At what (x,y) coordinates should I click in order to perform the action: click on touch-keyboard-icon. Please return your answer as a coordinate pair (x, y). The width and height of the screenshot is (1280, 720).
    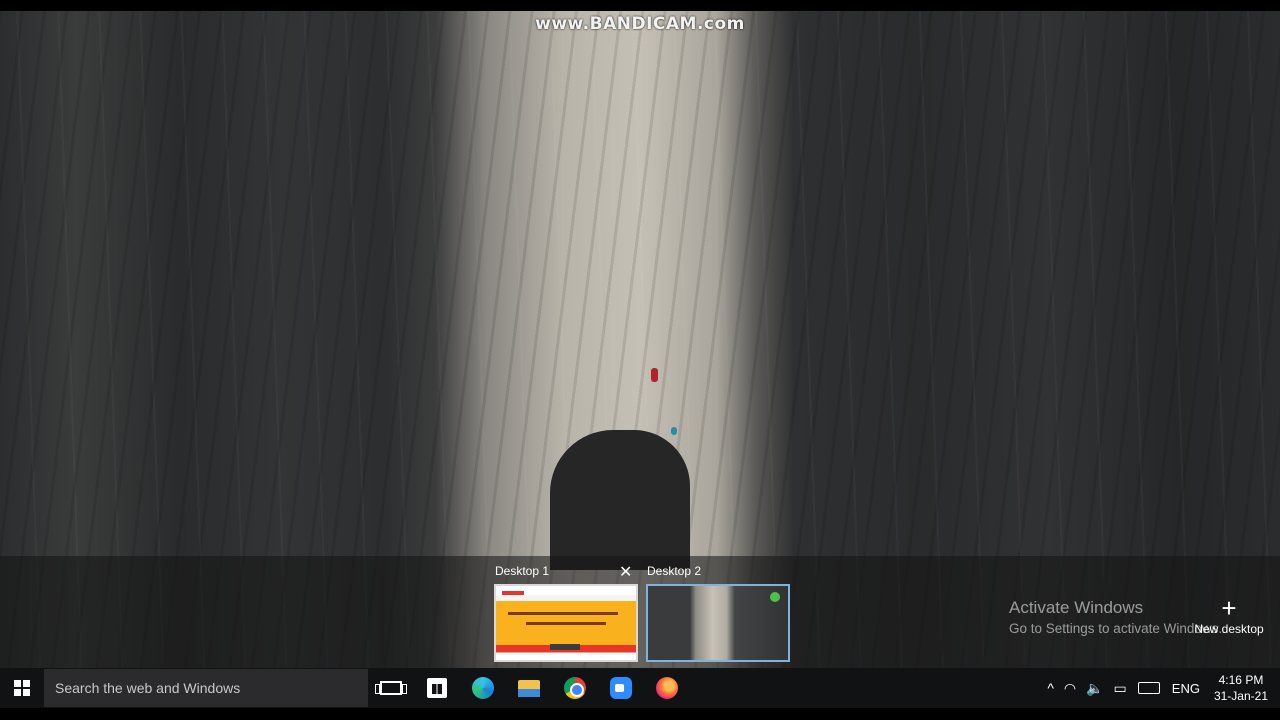
    Looking at the image, I should click on (1148, 688).